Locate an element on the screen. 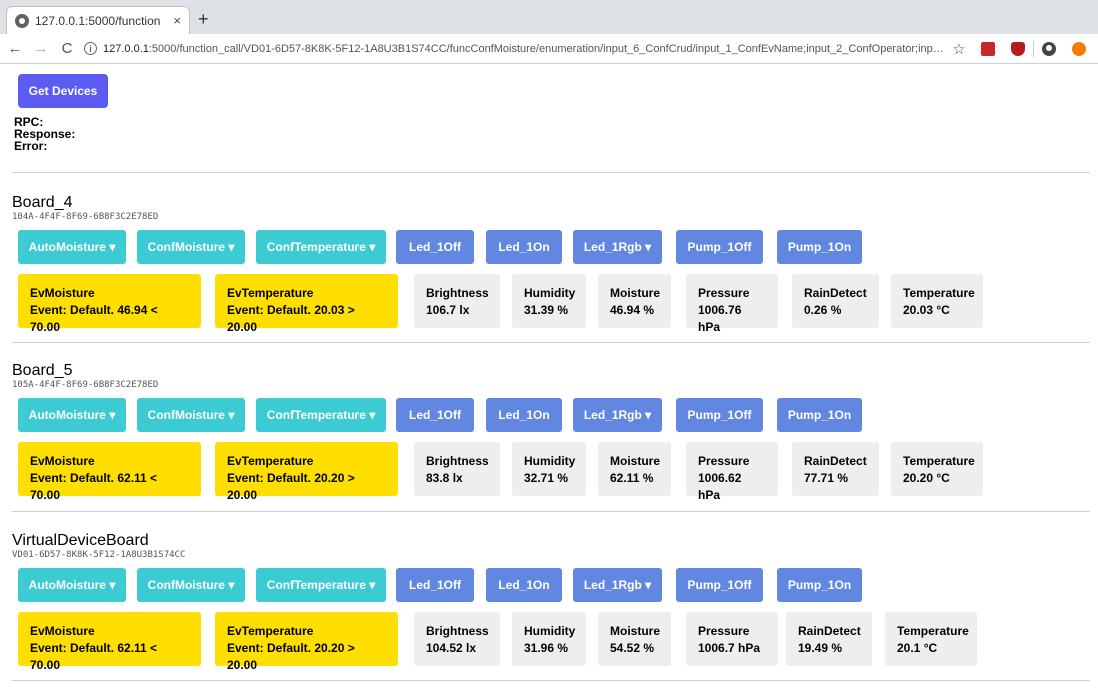  sensor-title: Temperature is located at coordinates (939, 293).